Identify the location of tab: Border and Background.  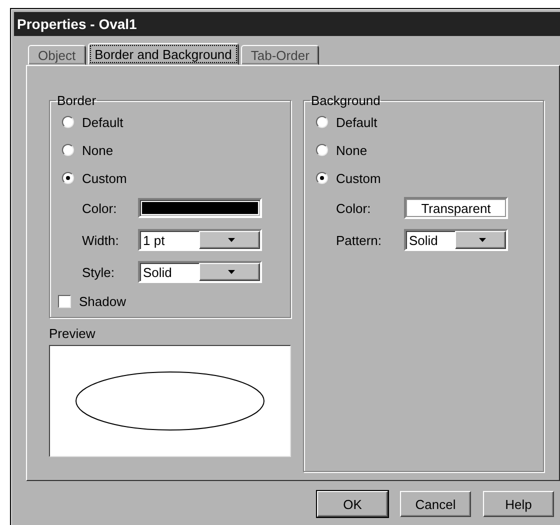
(163, 54).